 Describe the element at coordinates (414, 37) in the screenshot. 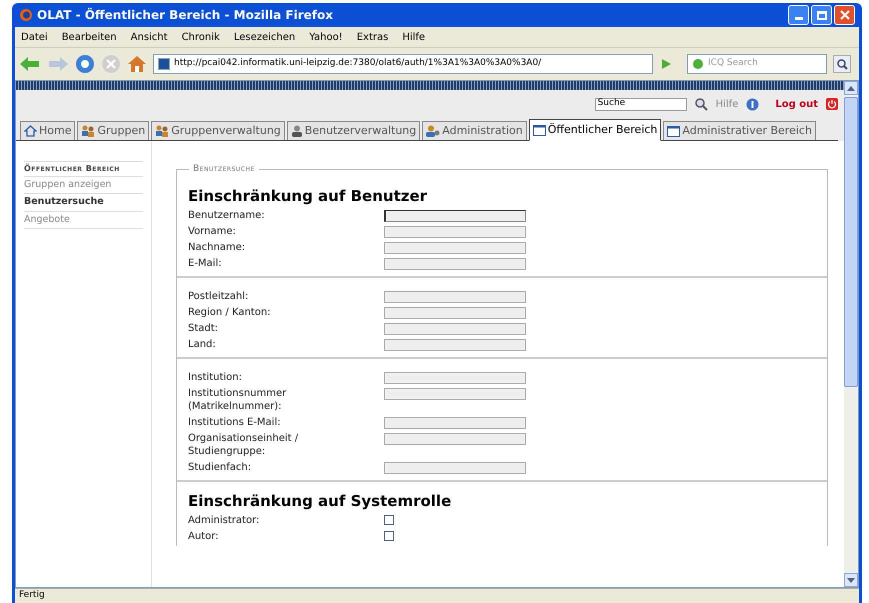

I see `menu-item: Hilfe` at that location.